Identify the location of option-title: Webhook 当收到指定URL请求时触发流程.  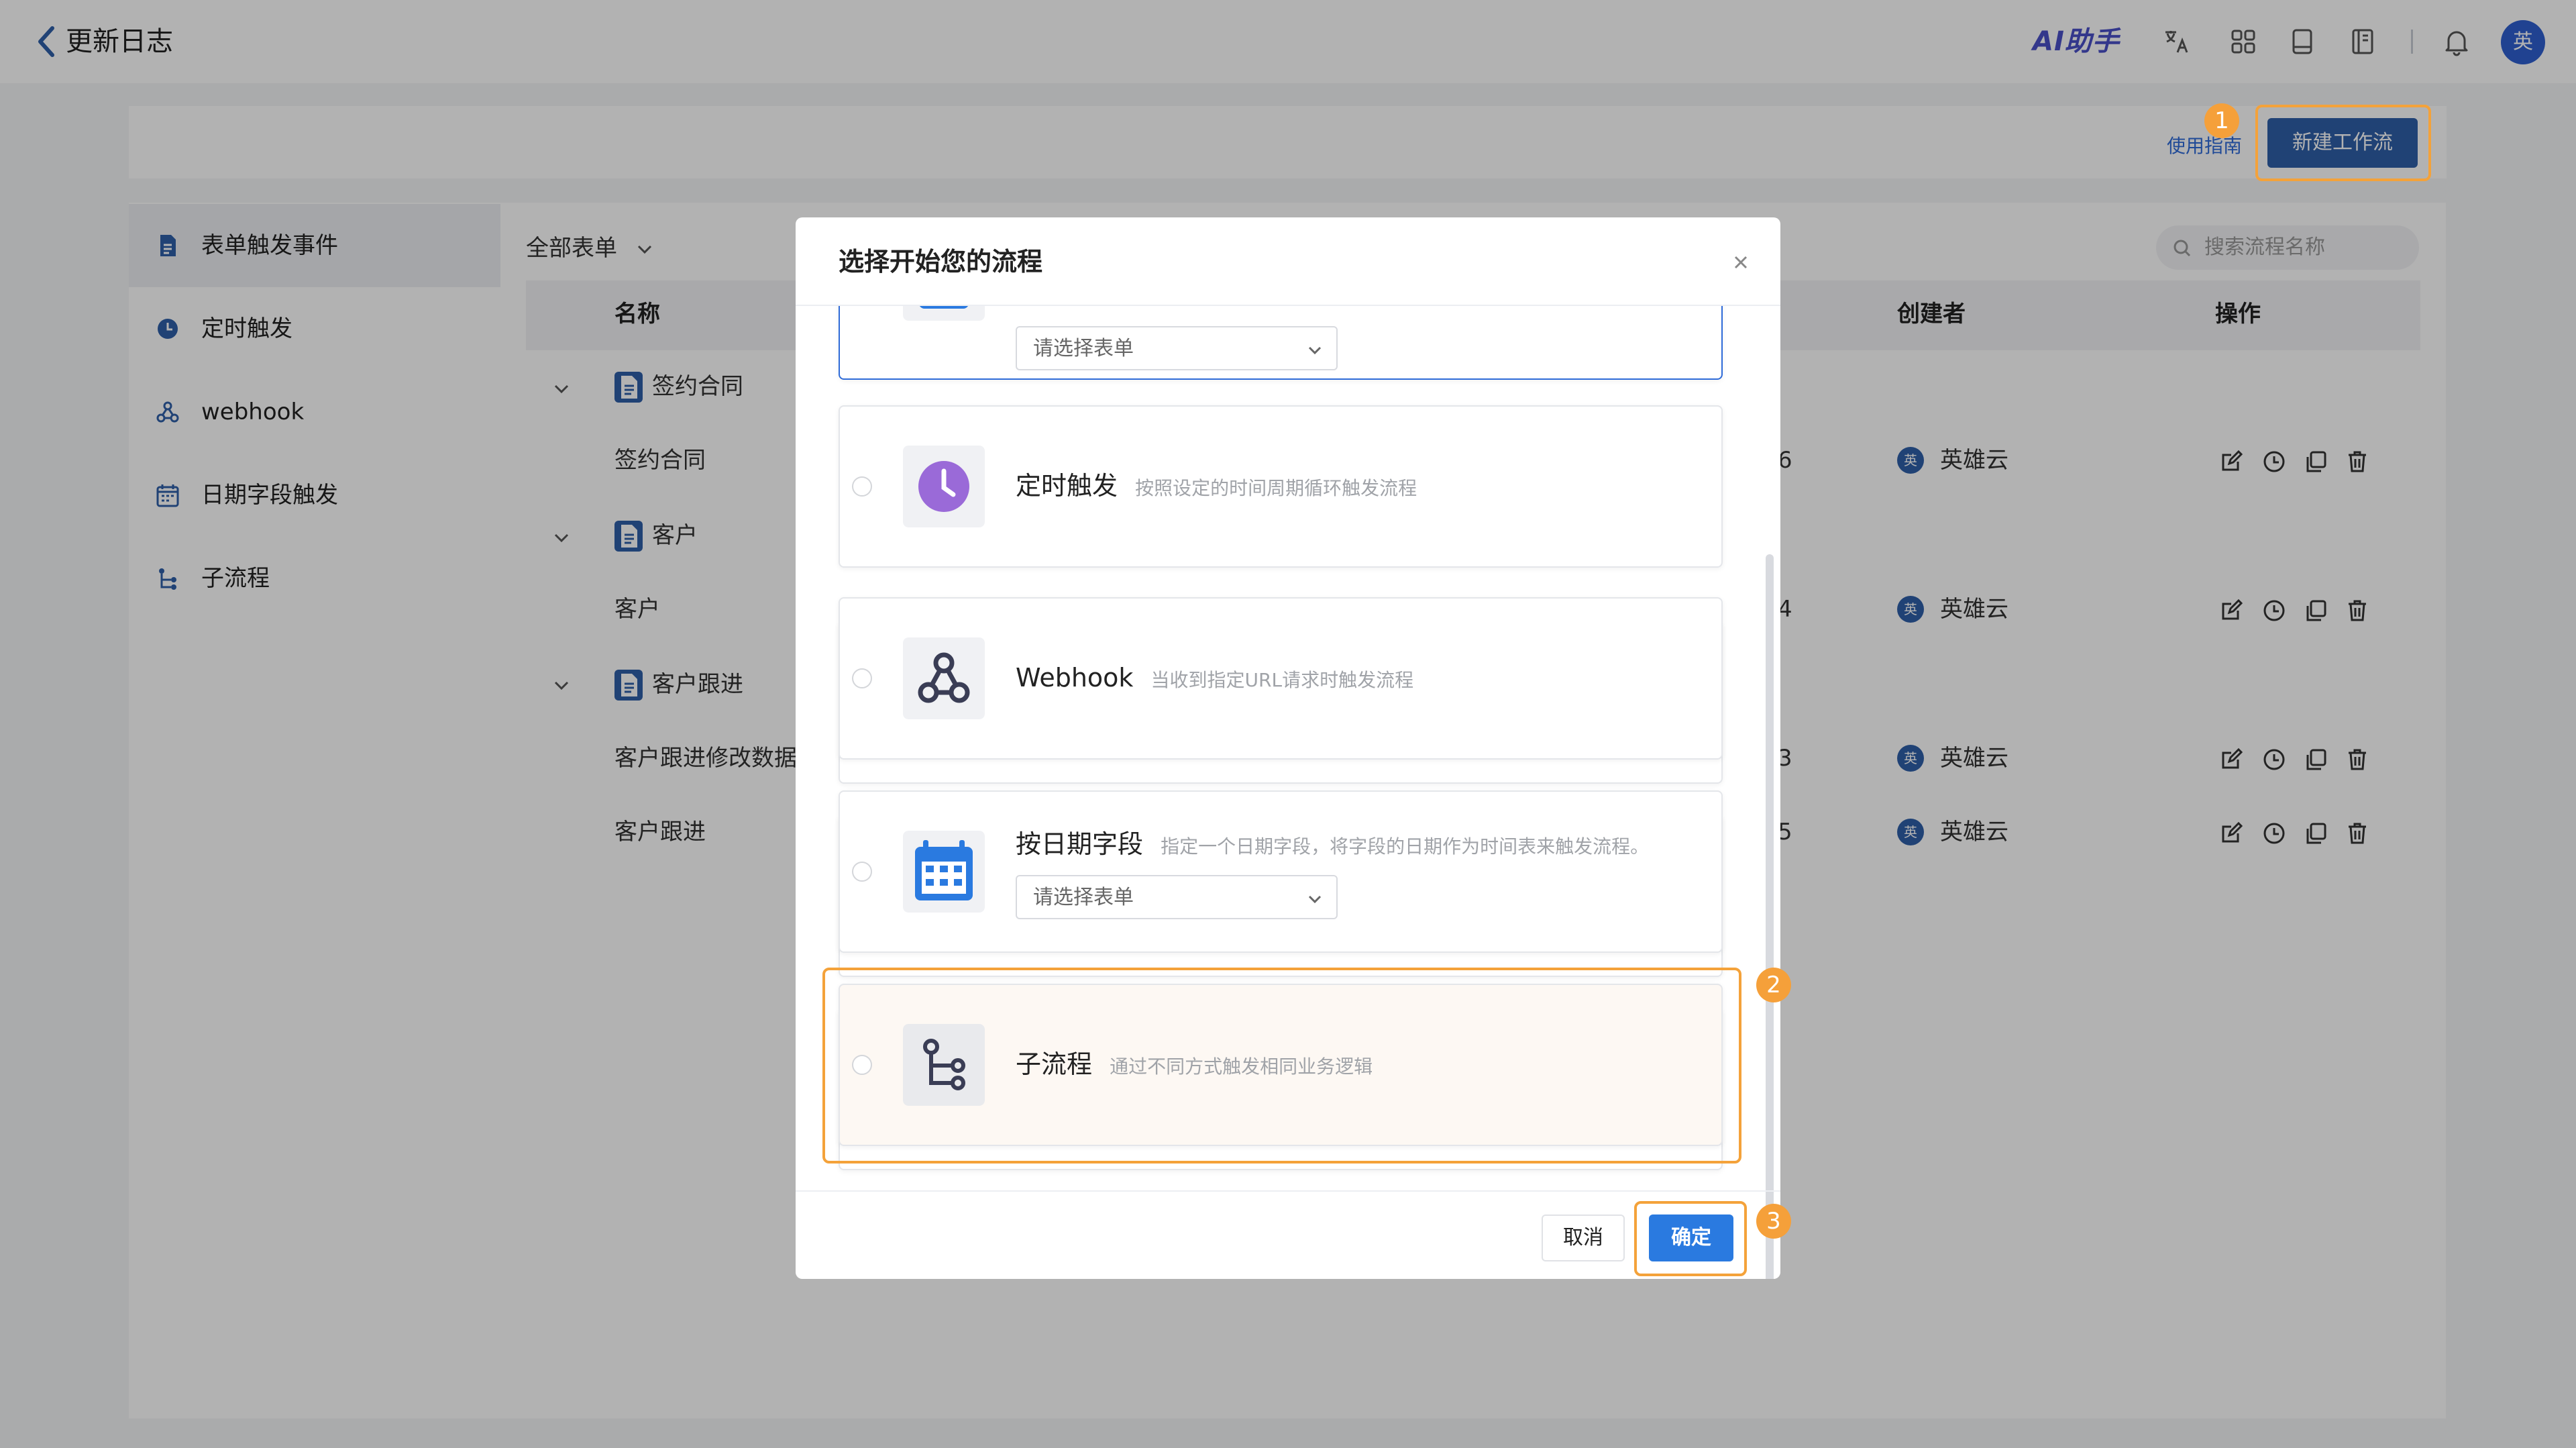
(1215, 677).